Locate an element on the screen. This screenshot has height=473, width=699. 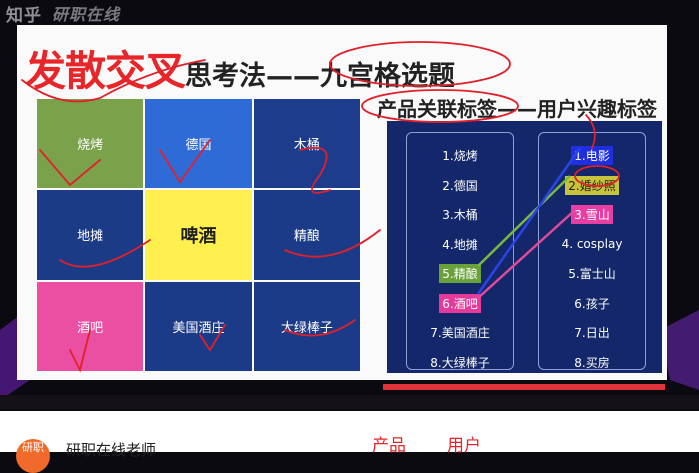
grid-cell: 精酿 is located at coordinates (306, 235).